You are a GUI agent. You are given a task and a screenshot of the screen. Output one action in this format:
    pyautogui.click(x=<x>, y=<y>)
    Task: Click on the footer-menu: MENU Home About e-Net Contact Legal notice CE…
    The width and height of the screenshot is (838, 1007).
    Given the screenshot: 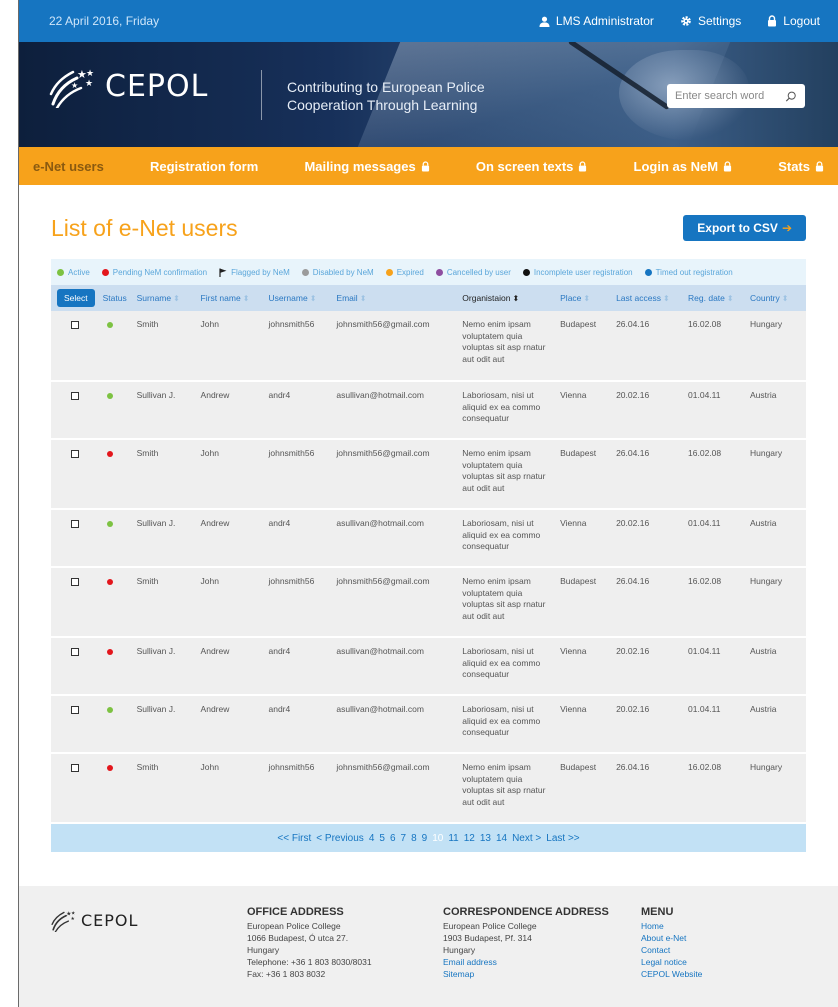 What is the action you would take?
    pyautogui.click(x=671, y=943)
    